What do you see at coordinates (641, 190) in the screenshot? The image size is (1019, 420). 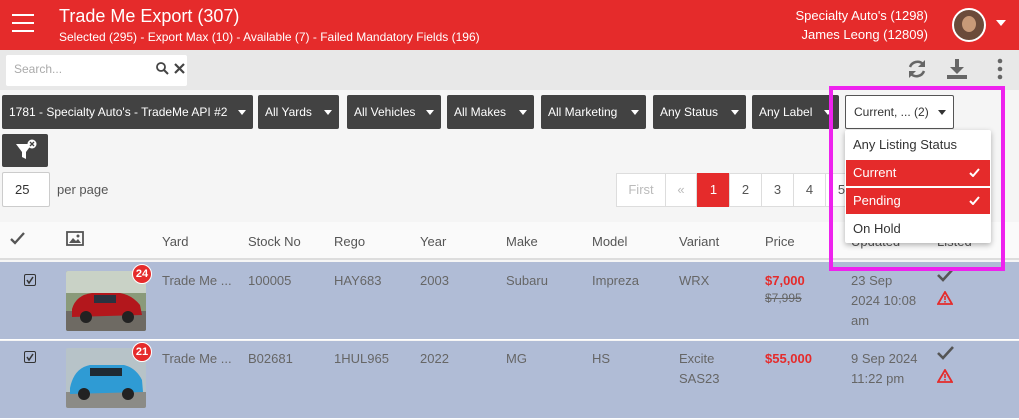 I see `pager-first: First` at bounding box center [641, 190].